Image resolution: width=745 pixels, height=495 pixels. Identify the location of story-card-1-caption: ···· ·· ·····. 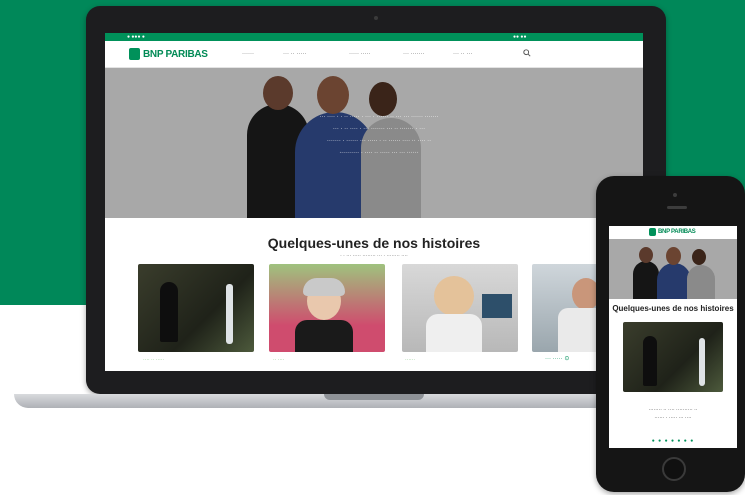
(153, 360).